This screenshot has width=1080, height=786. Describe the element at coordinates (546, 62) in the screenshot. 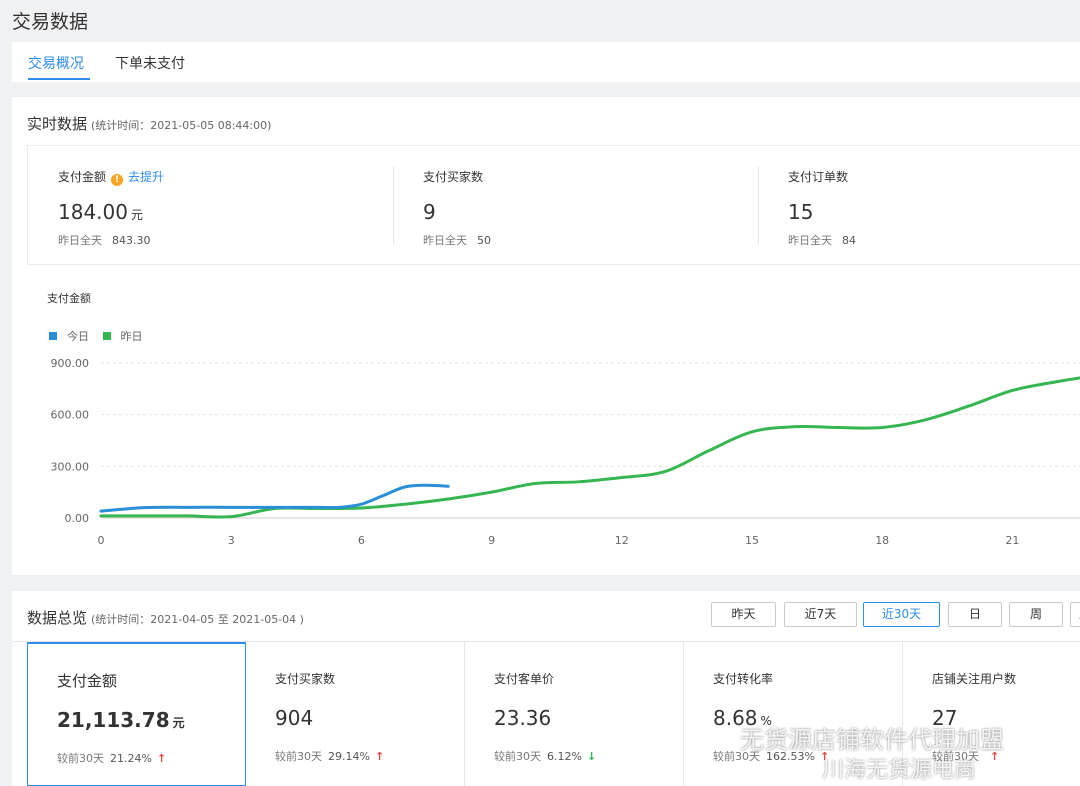

I see `tab-bar: 交易概况 下单未支付` at that location.